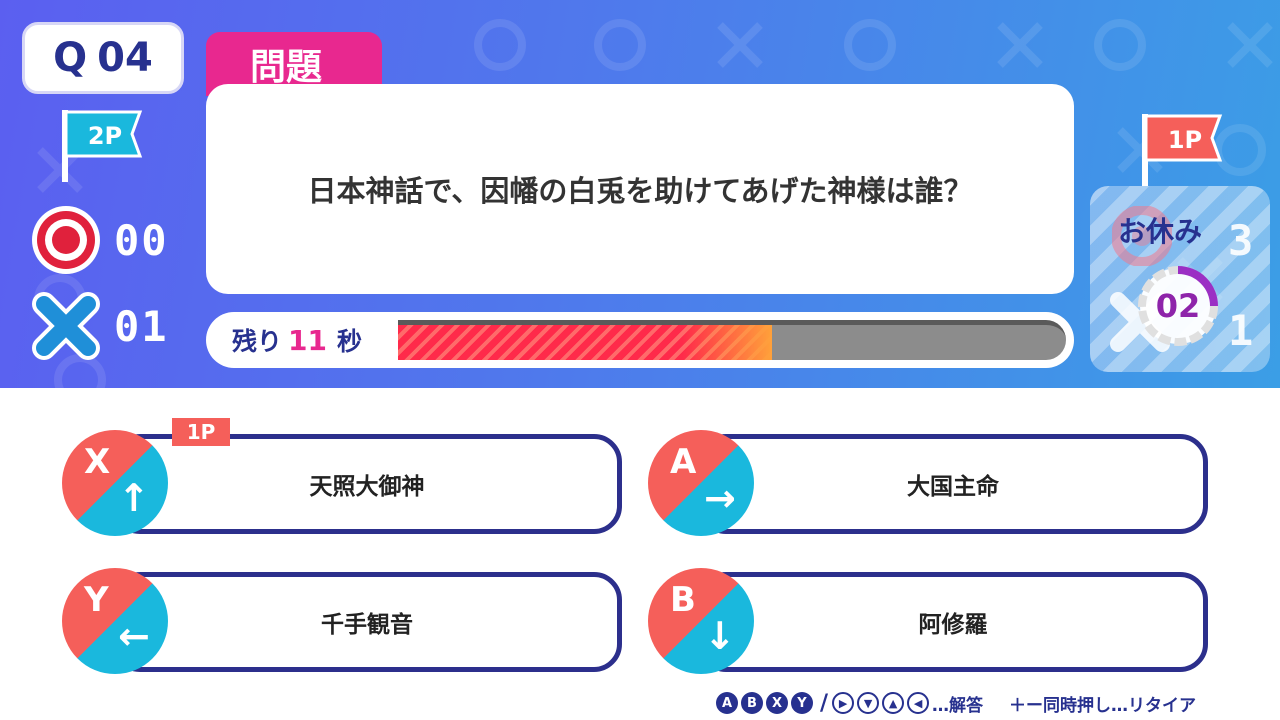 The width and height of the screenshot is (1280, 720). Describe the element at coordinates (958, 705) in the screenshot. I see `answer-hint: …解答` at that location.